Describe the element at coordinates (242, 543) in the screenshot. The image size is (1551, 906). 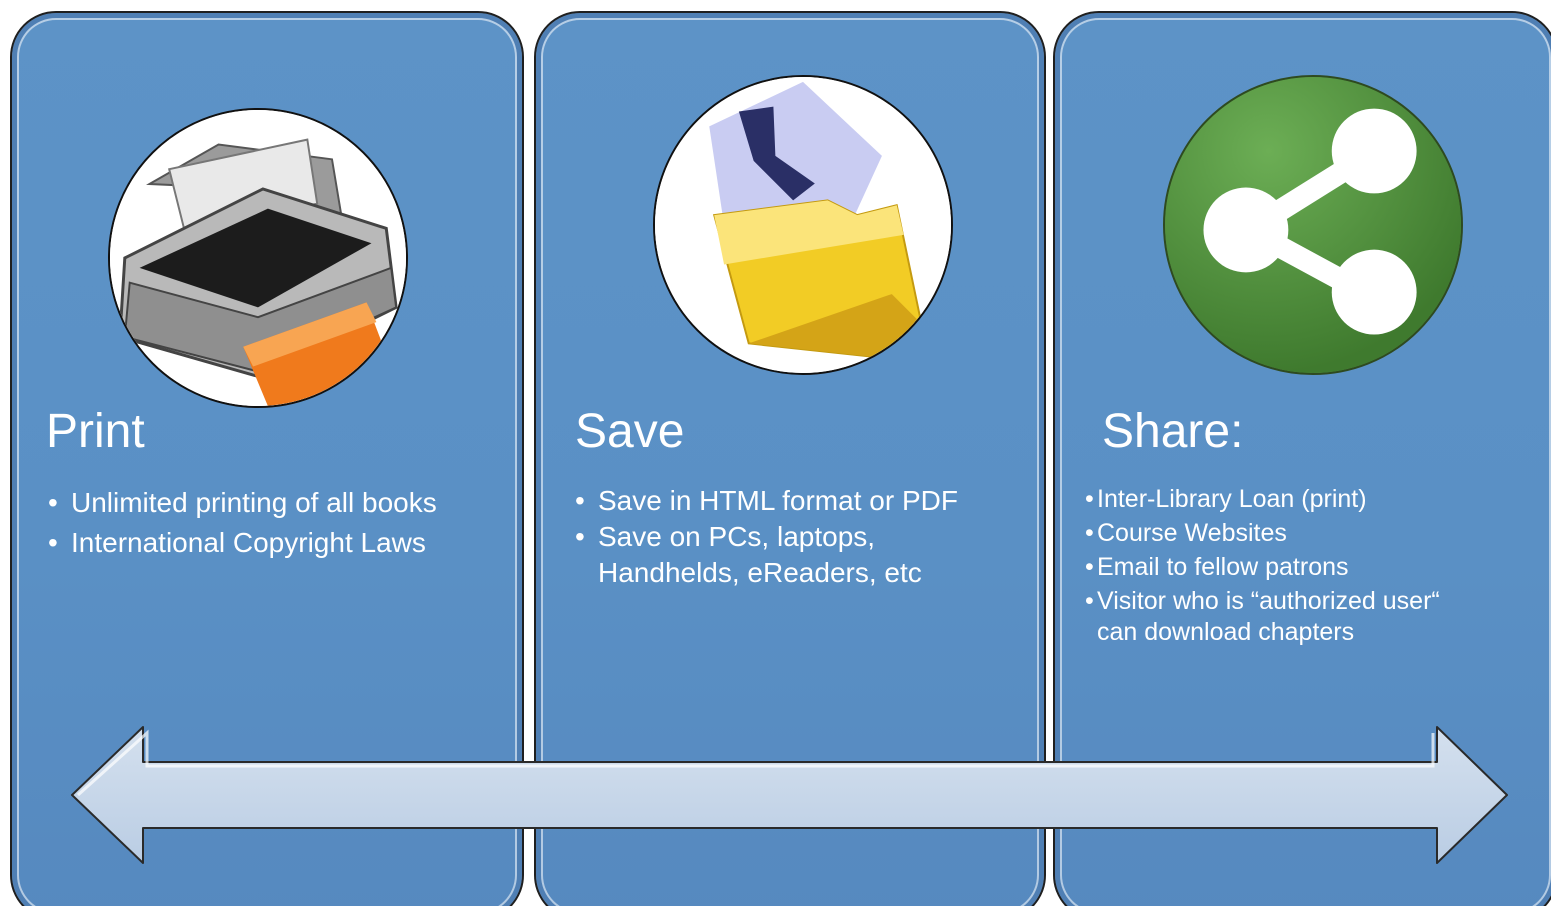
I see `print-bullet: International Copyright Laws` at that location.